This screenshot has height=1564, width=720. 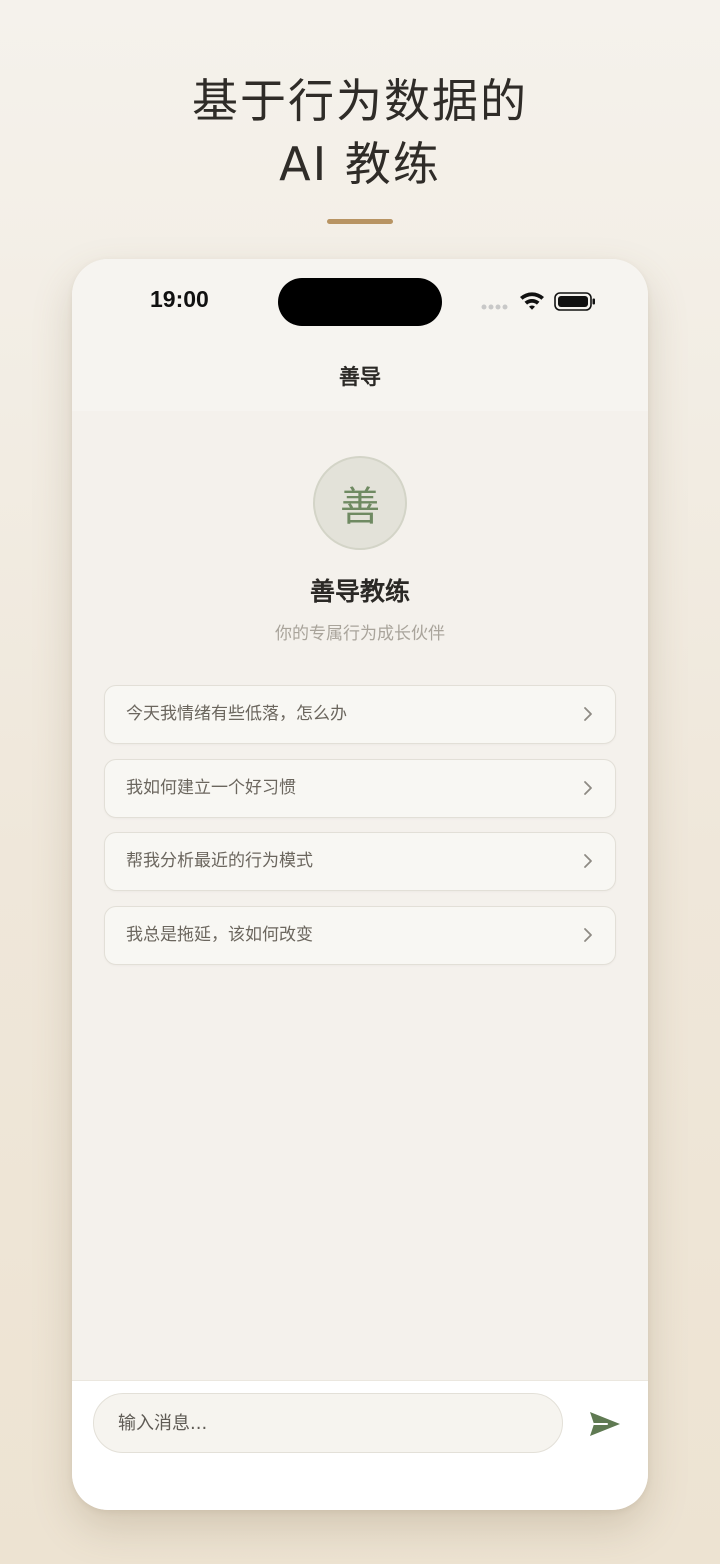 What do you see at coordinates (360, 221) in the screenshot?
I see `hero-divider` at bounding box center [360, 221].